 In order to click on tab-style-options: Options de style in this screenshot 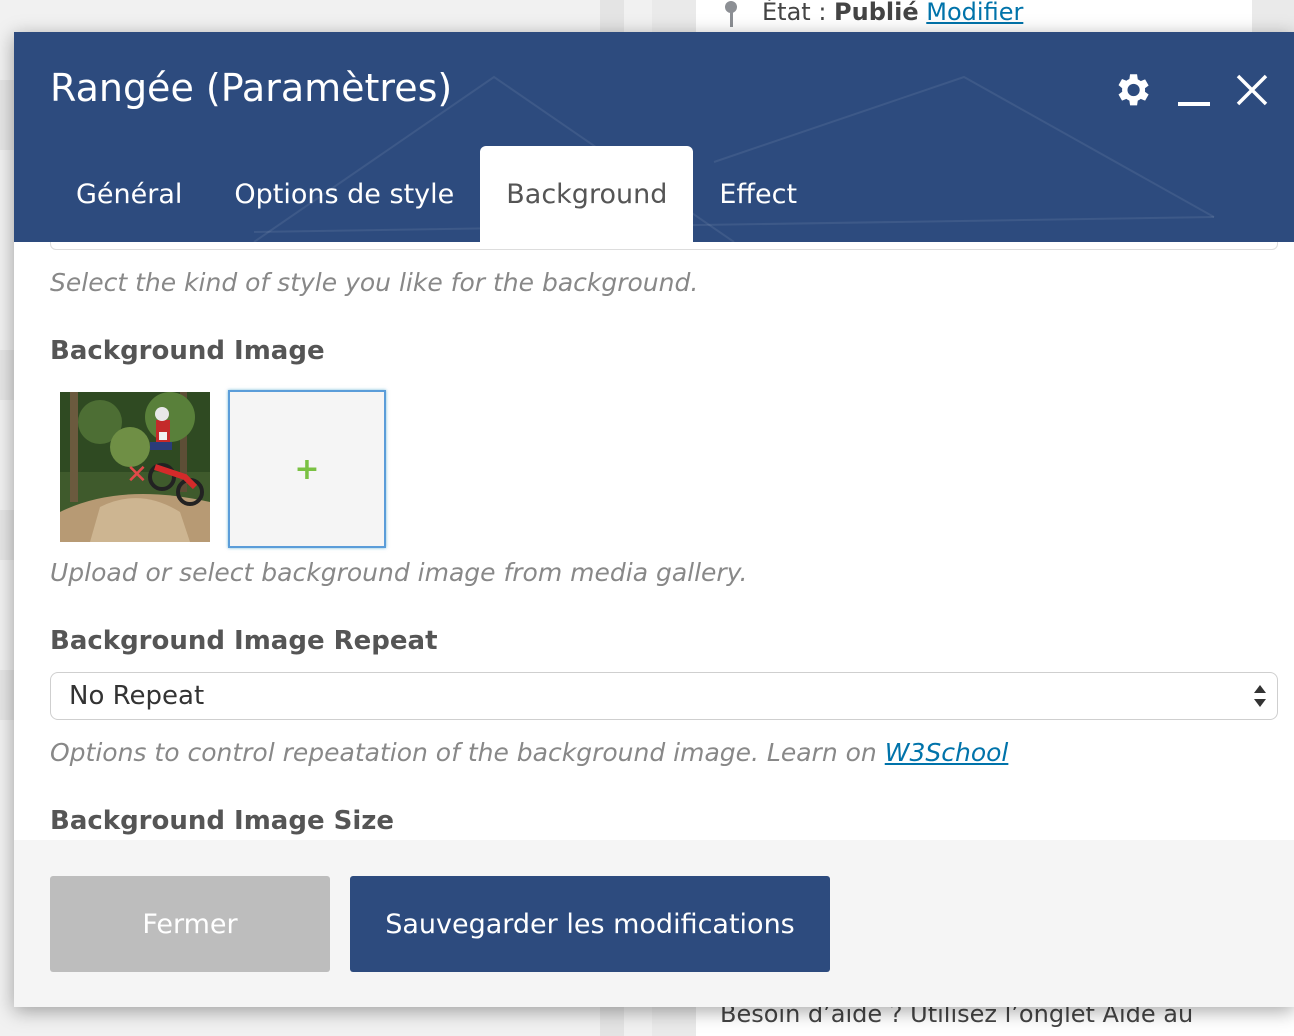, I will do `click(344, 194)`.